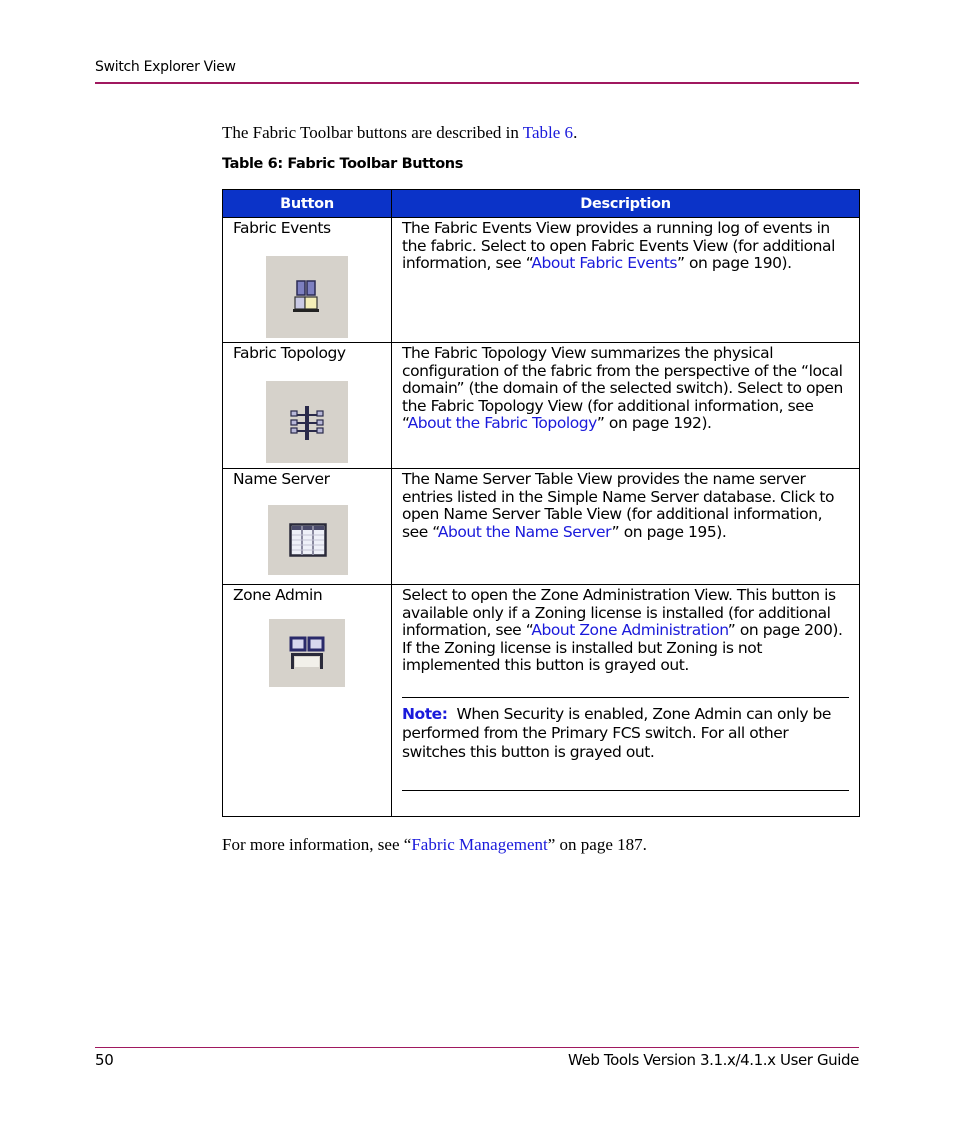 This screenshot has height=1145, width=954. What do you see at coordinates (713, 1060) in the screenshot?
I see `guide-title: Web Tools Version 3.1.x/4.1.x User Guide` at bounding box center [713, 1060].